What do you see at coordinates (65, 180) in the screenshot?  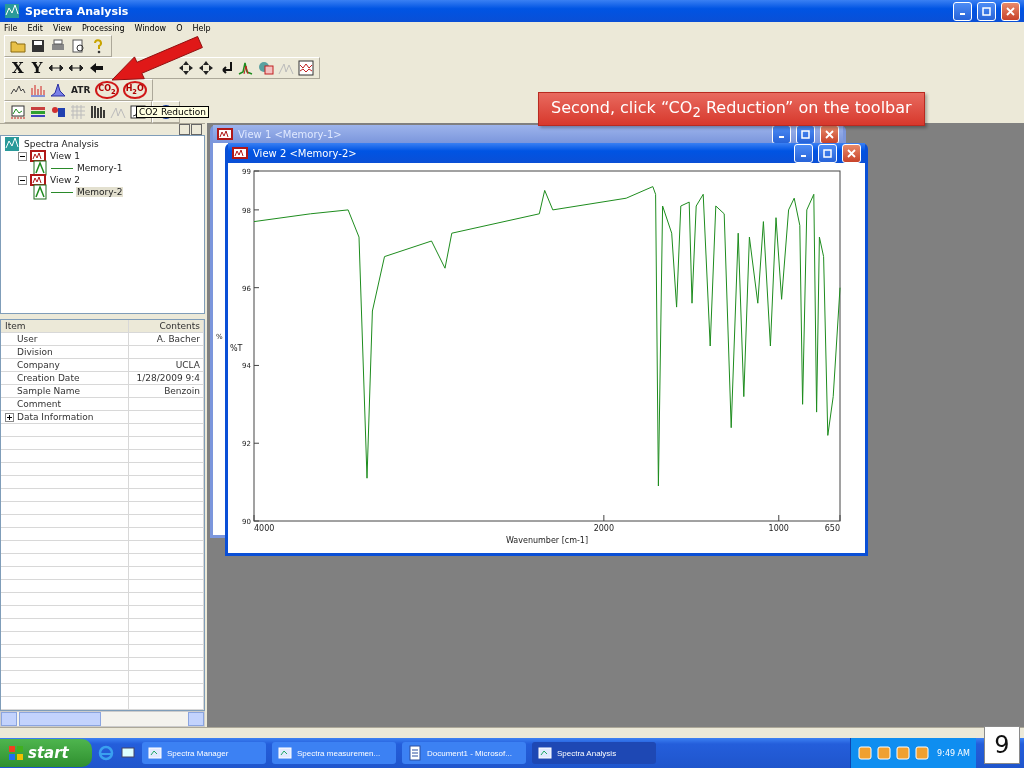 I see `tree-item: View 2` at bounding box center [65, 180].